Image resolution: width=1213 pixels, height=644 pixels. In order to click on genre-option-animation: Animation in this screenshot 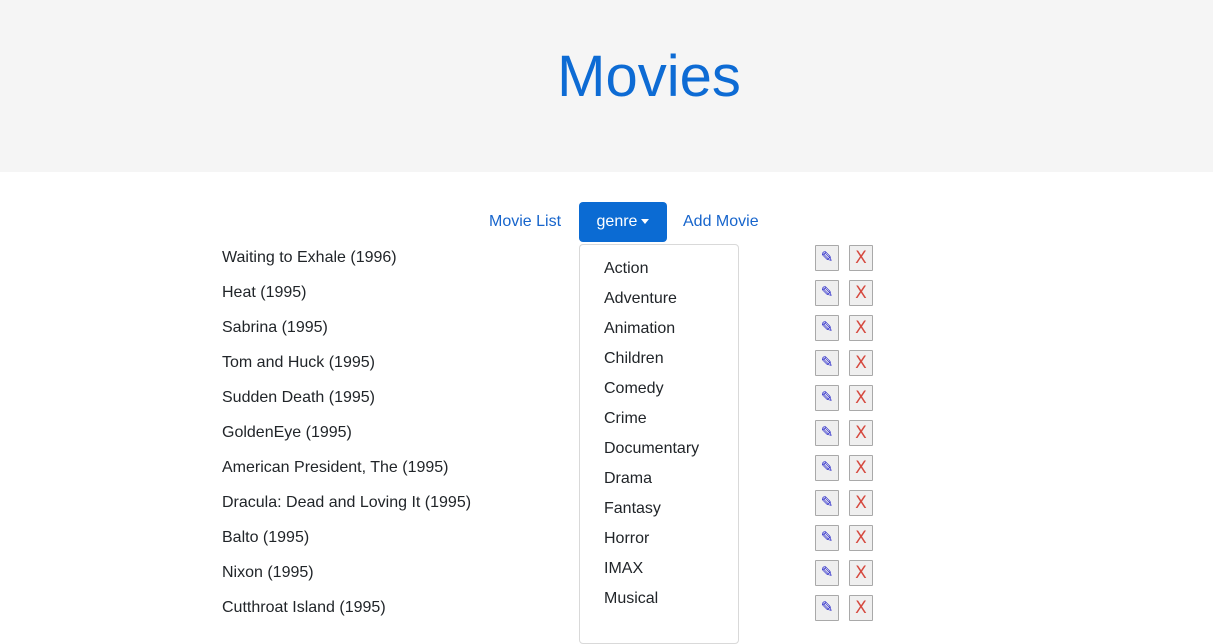, I will do `click(639, 329)`.